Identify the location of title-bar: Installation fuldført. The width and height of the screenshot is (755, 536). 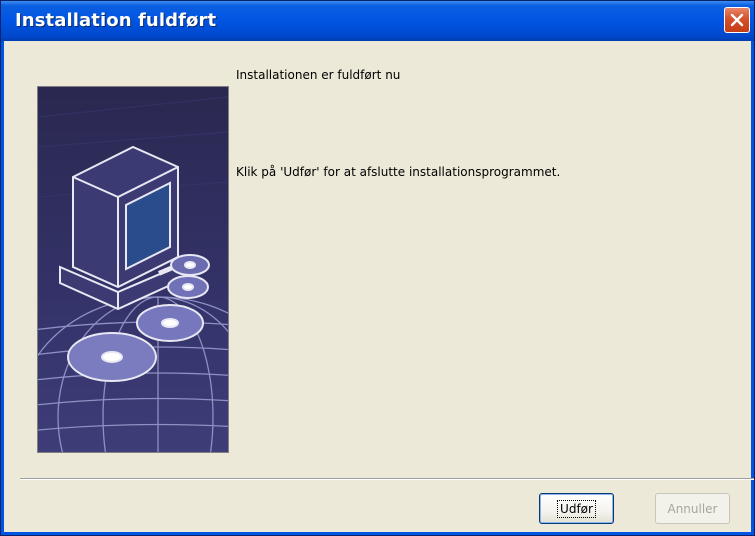
(377, 21).